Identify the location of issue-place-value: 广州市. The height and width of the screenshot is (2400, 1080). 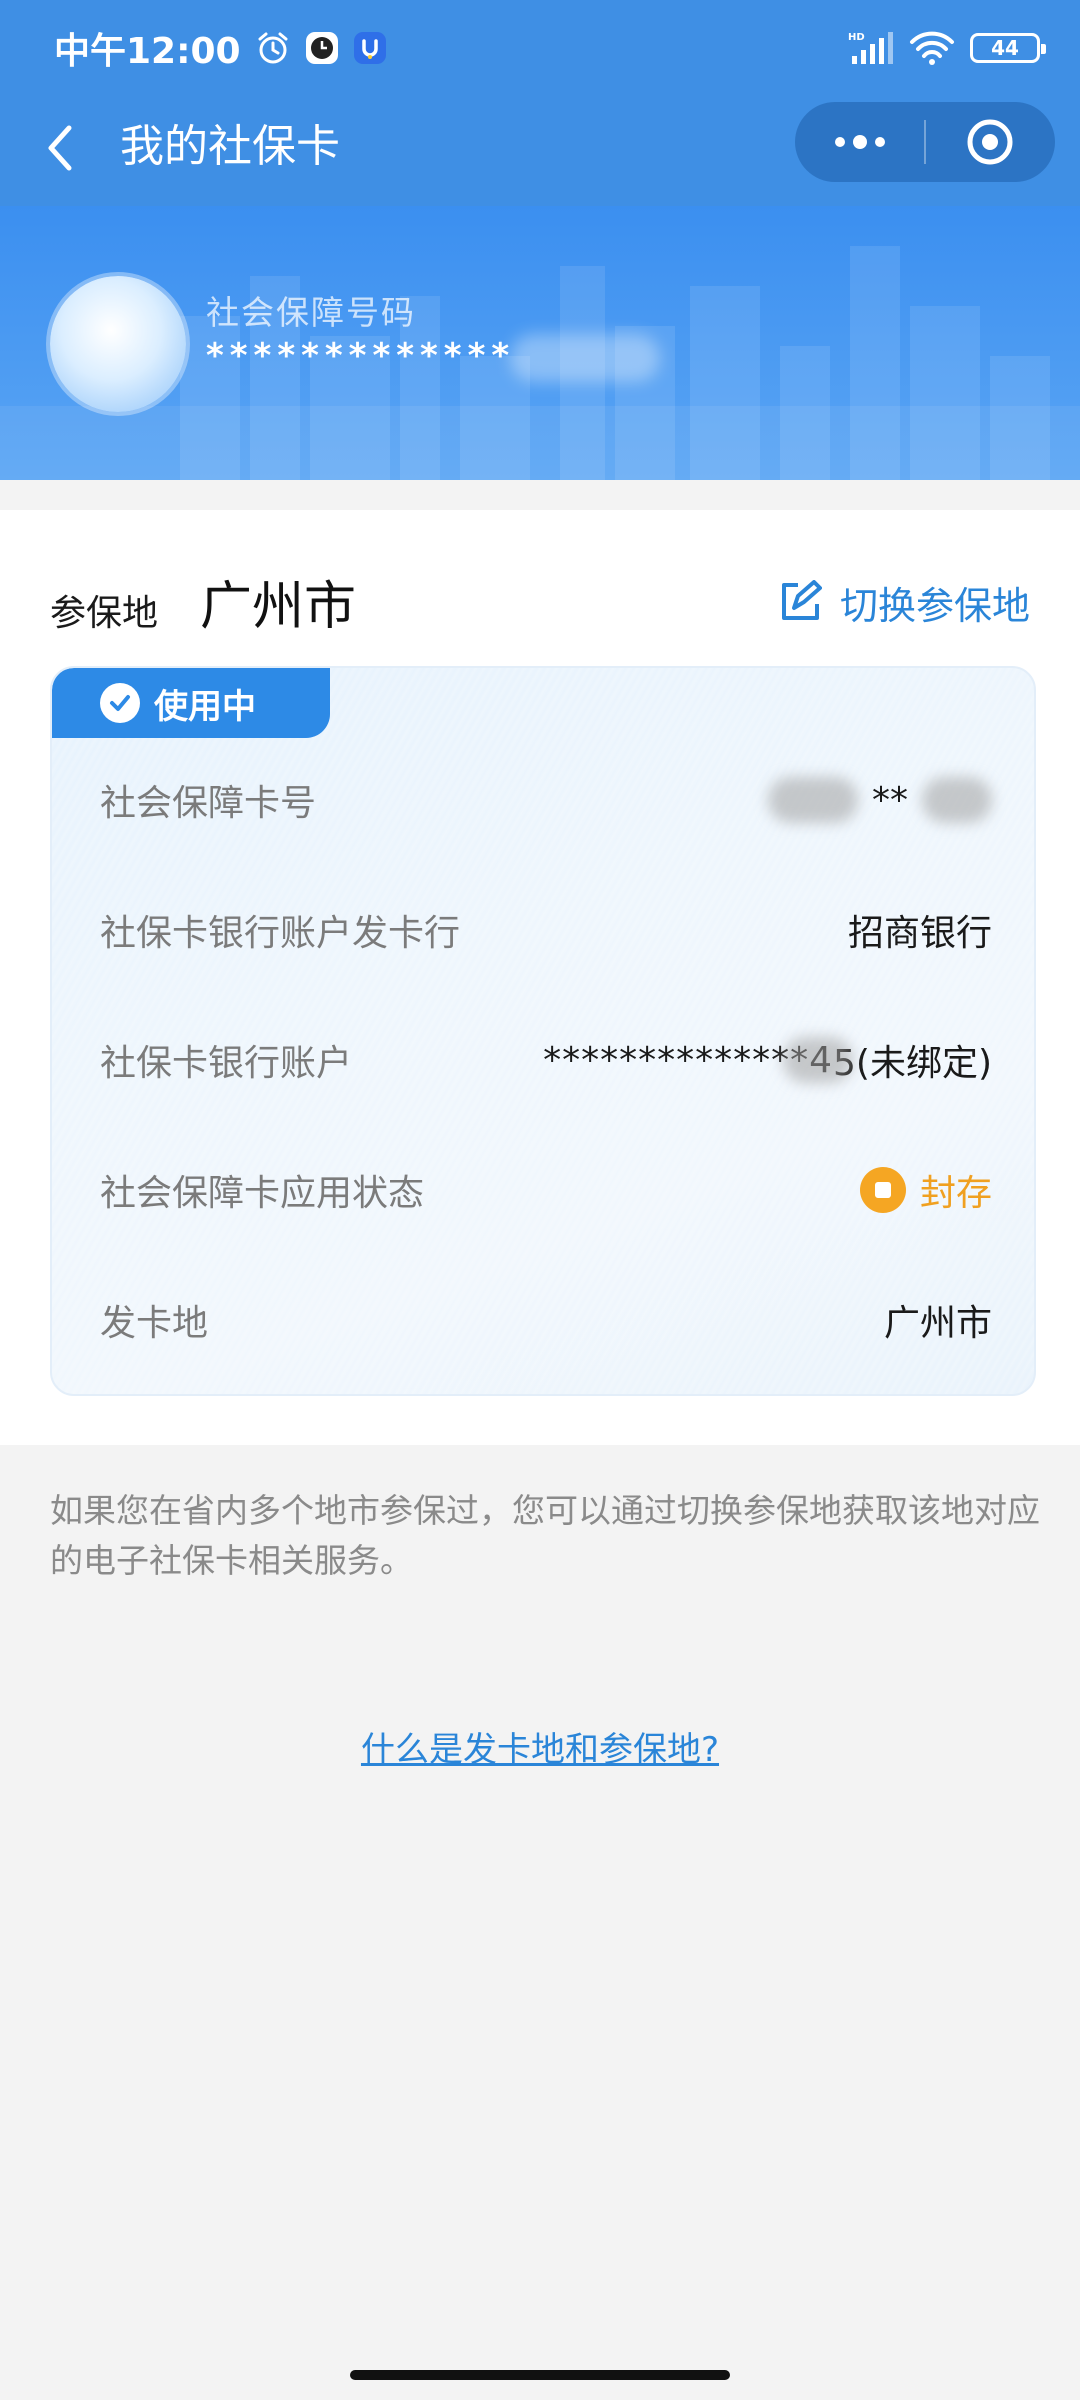
(937, 1323).